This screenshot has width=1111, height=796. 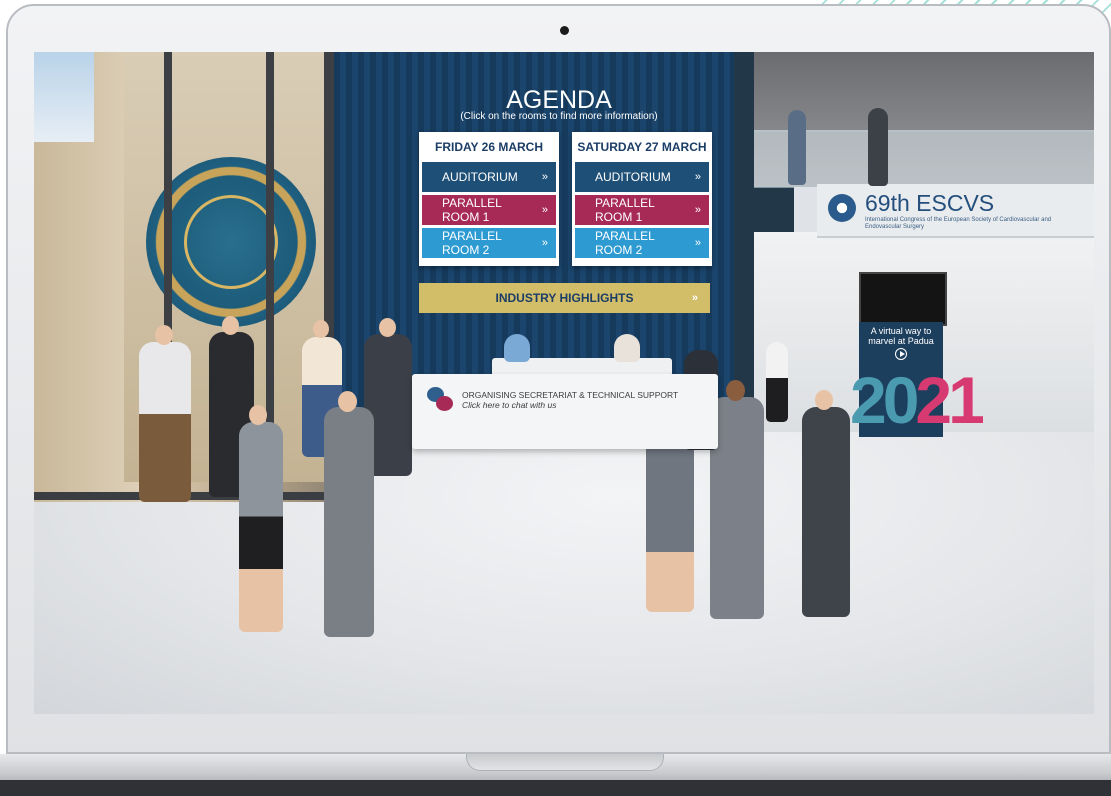 I want to click on chat-icon, so click(x=440, y=400).